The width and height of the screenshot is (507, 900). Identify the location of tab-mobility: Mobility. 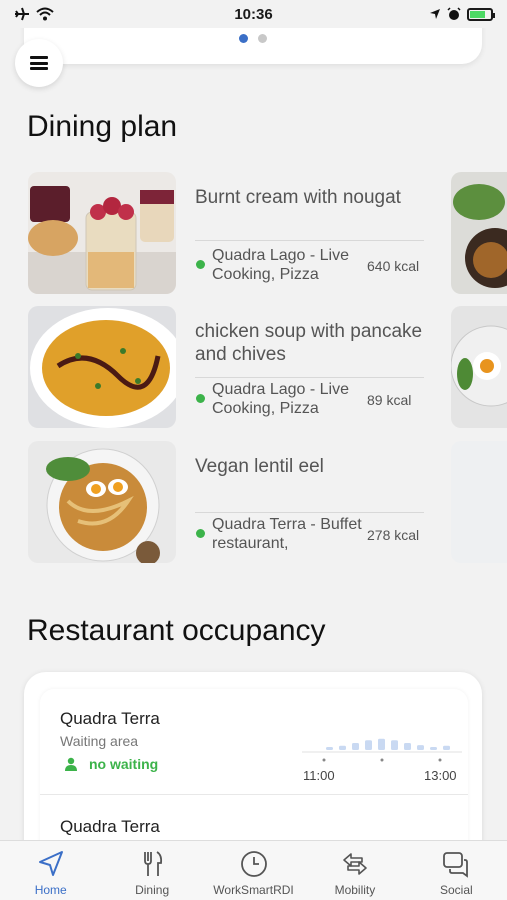
(354, 870).